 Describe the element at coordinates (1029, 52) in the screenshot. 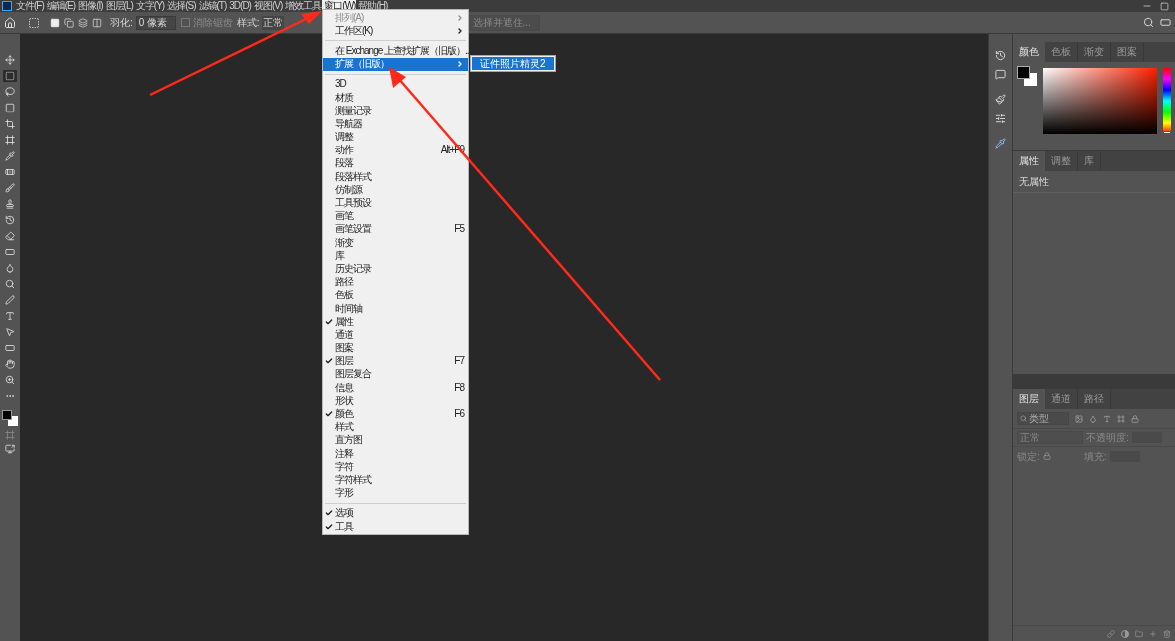

I see `panel-tab: 颜色` at that location.